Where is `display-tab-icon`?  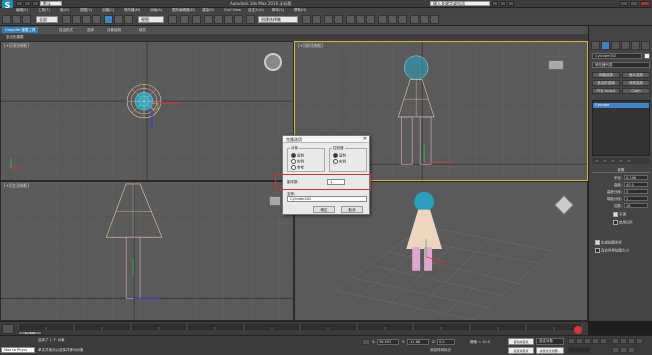 display-tab-icon is located at coordinates (635, 45).